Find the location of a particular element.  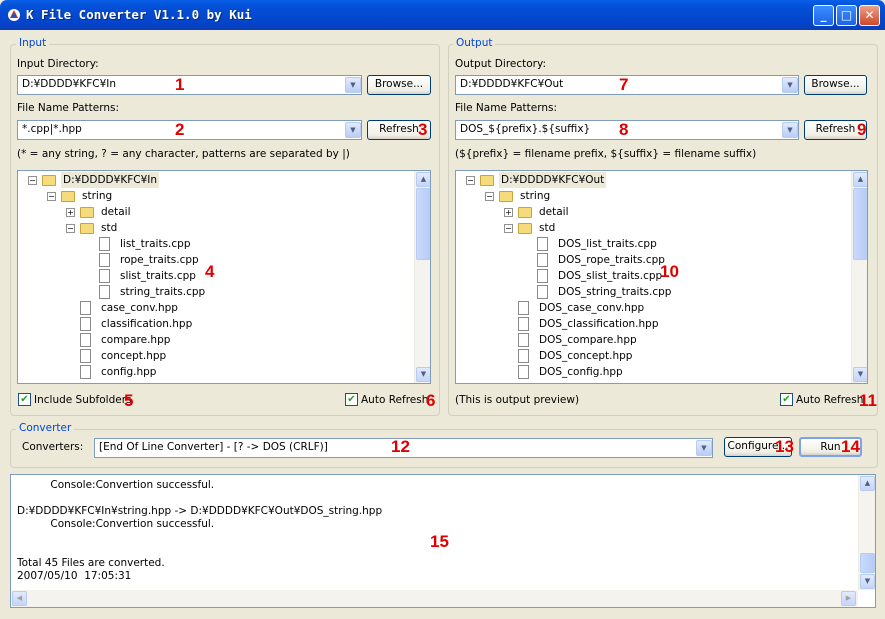

tree-node-label: detail is located at coordinates (116, 212).